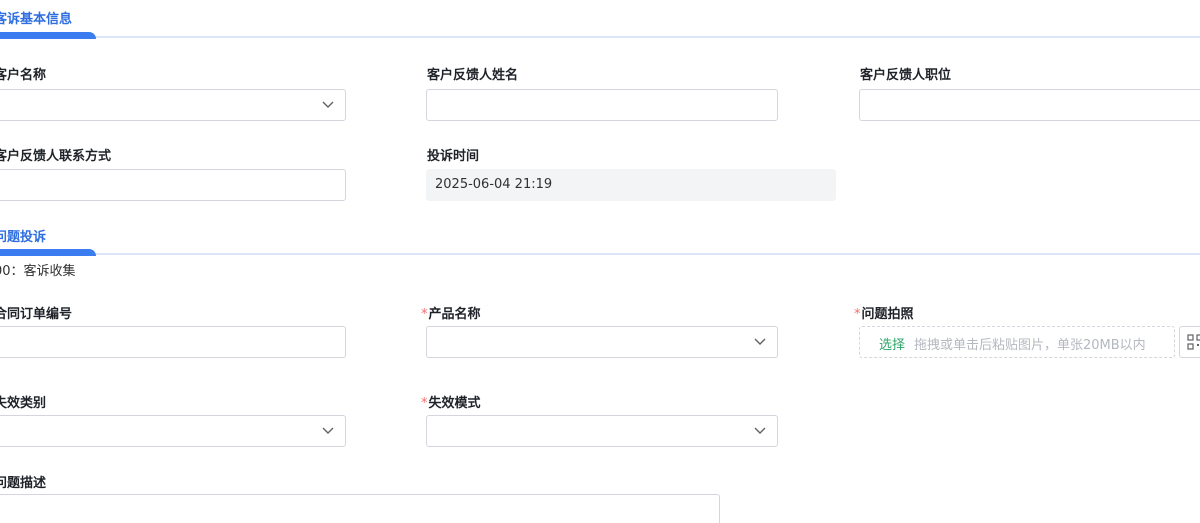 Image resolution: width=1200 pixels, height=523 pixels. What do you see at coordinates (360, 508) in the screenshot?
I see `issue-description-textarea` at bounding box center [360, 508].